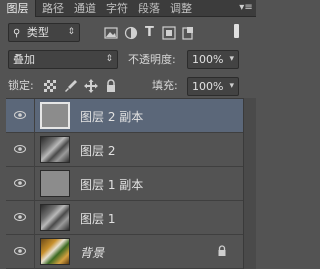 This screenshot has height=269, width=320. I want to click on layer-name: 图层 2, so click(97, 150).